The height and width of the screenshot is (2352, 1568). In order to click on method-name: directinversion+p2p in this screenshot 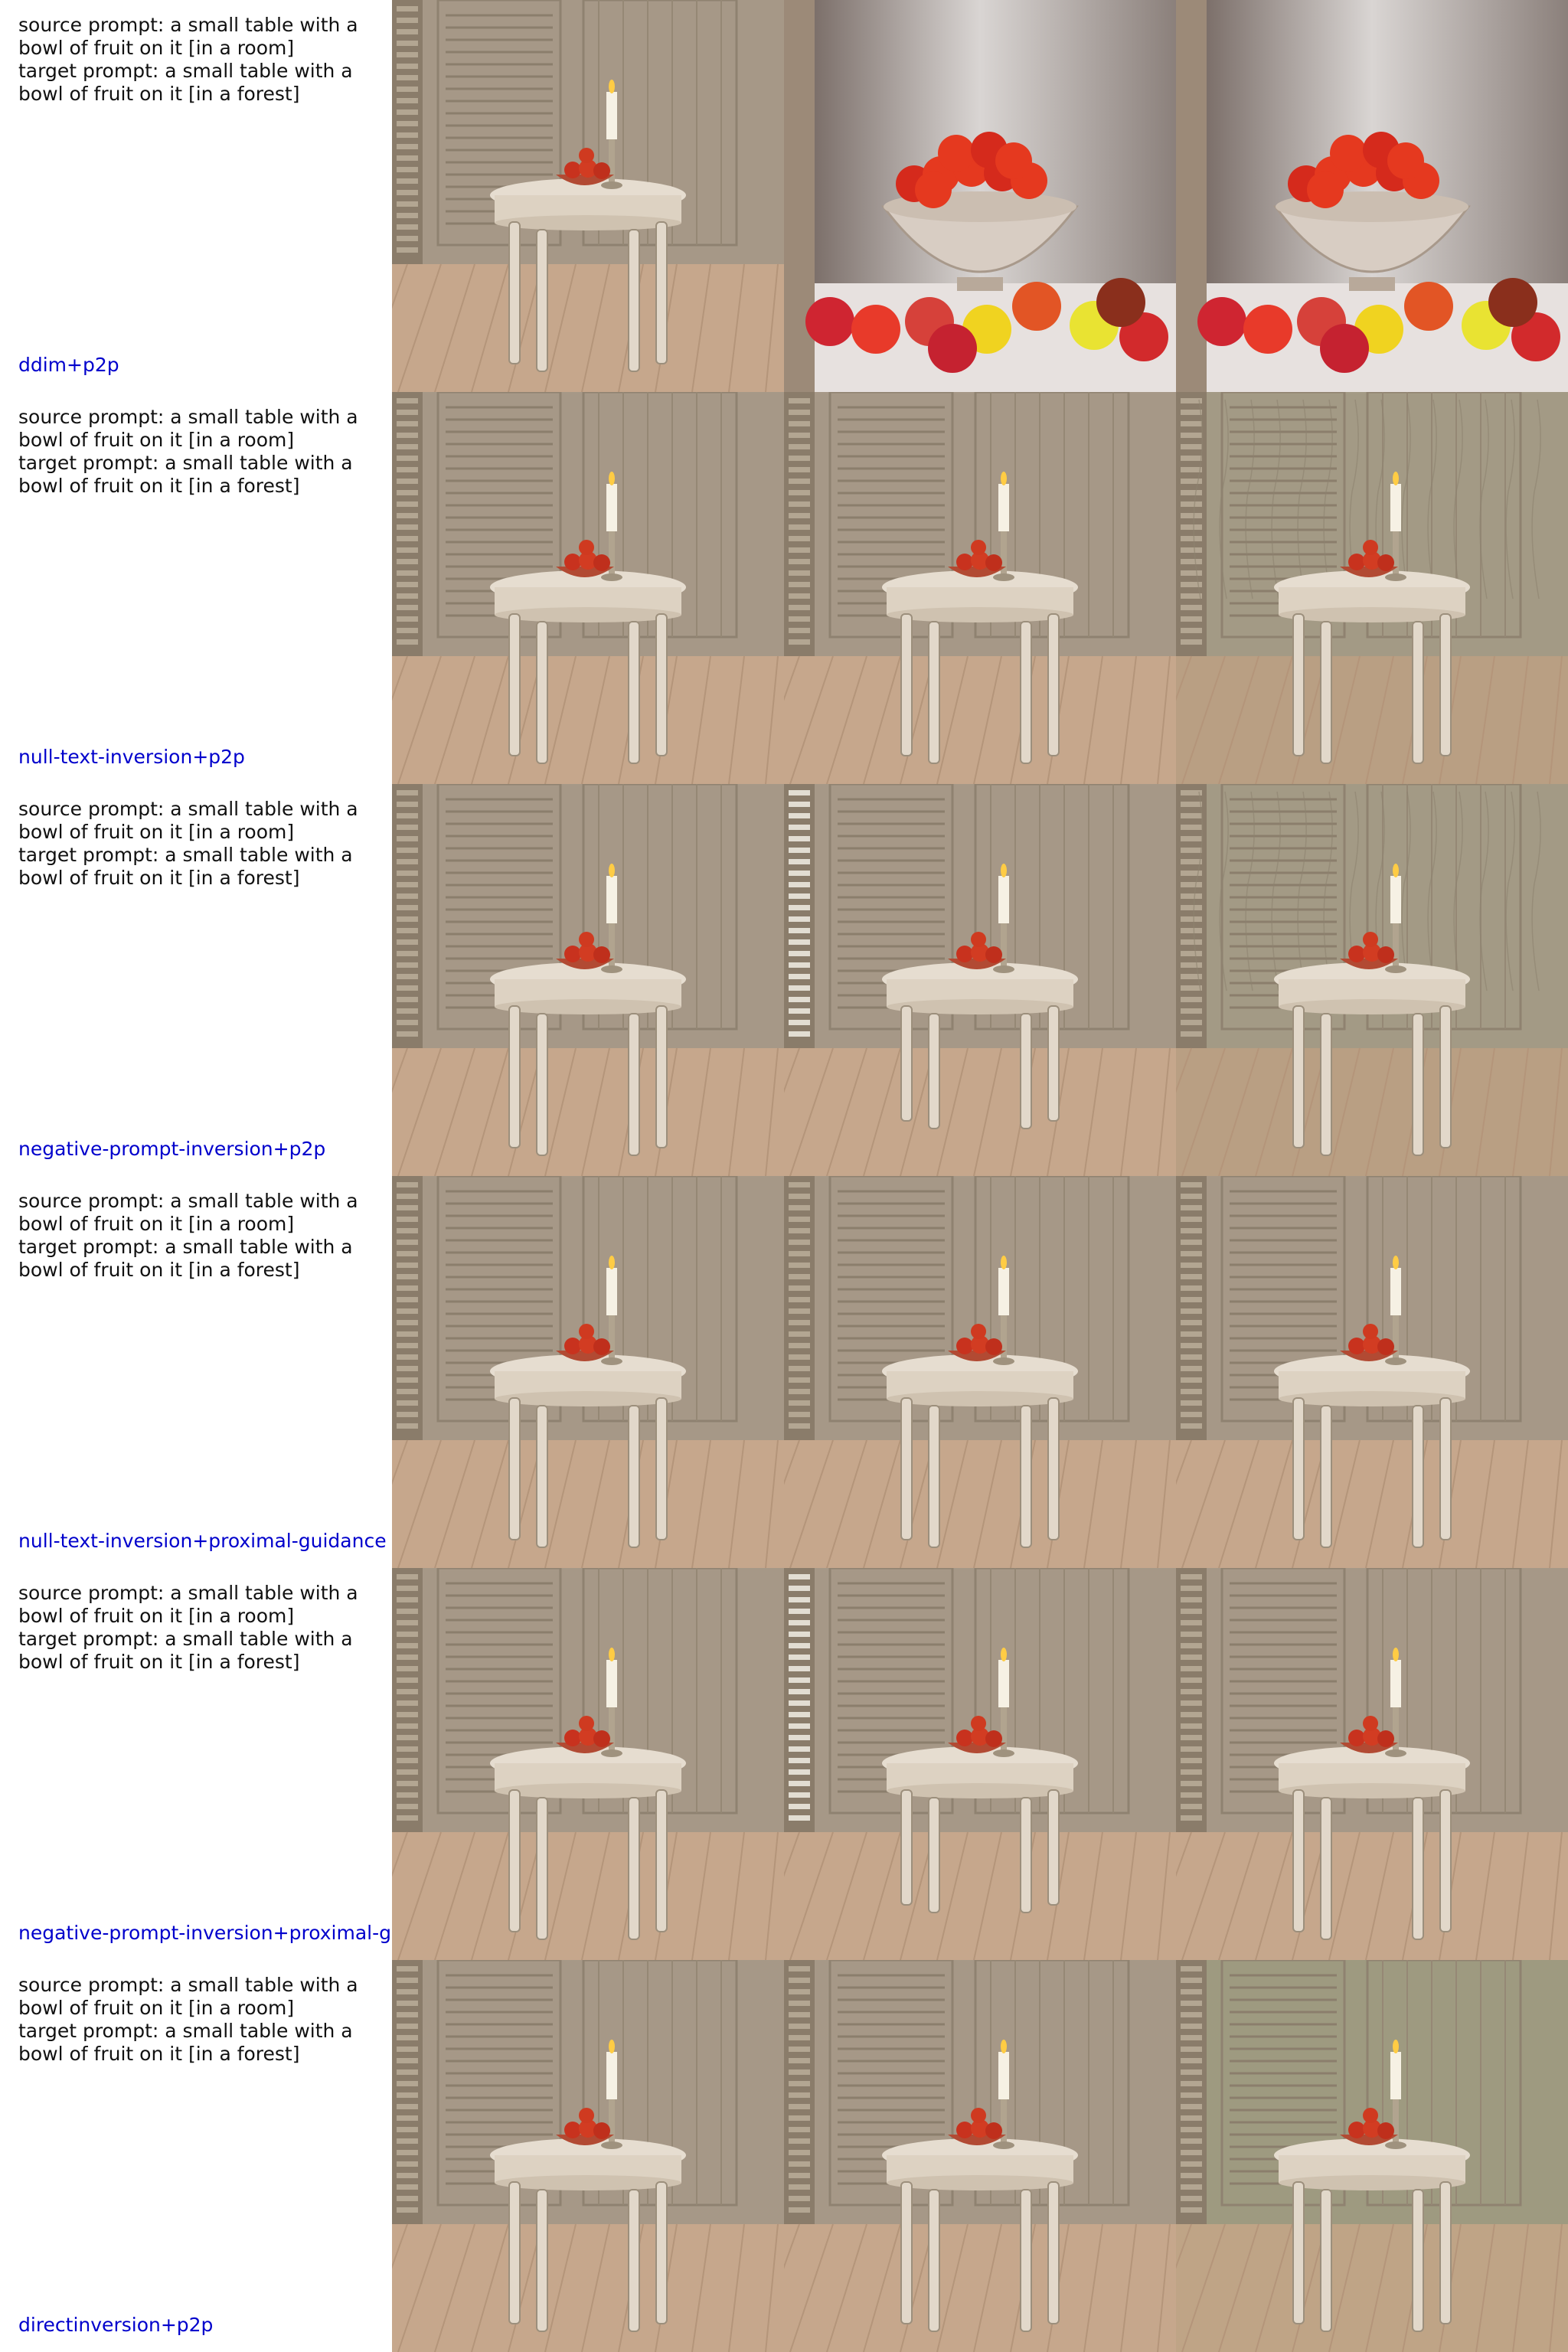, I will do `click(116, 2325)`.